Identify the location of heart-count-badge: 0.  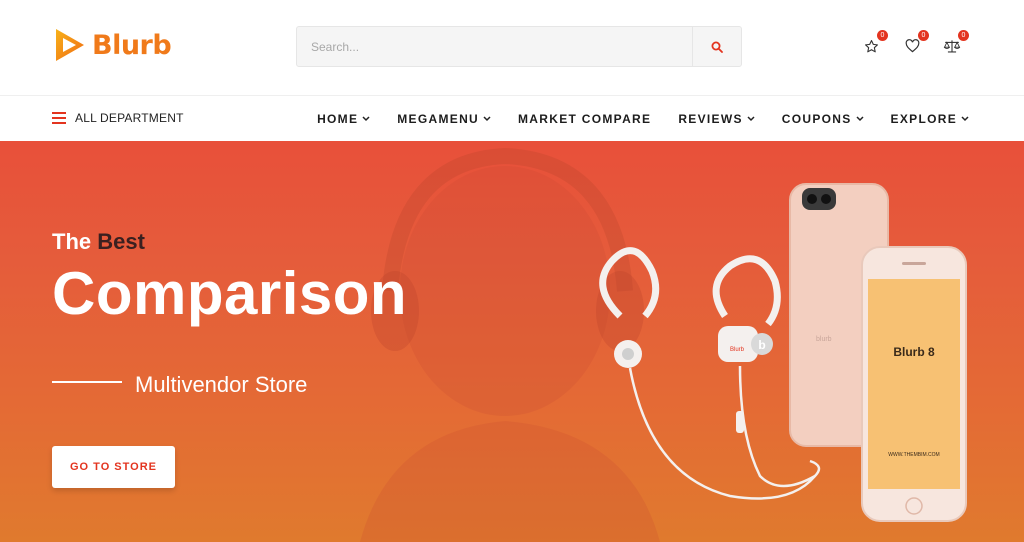
(923, 35).